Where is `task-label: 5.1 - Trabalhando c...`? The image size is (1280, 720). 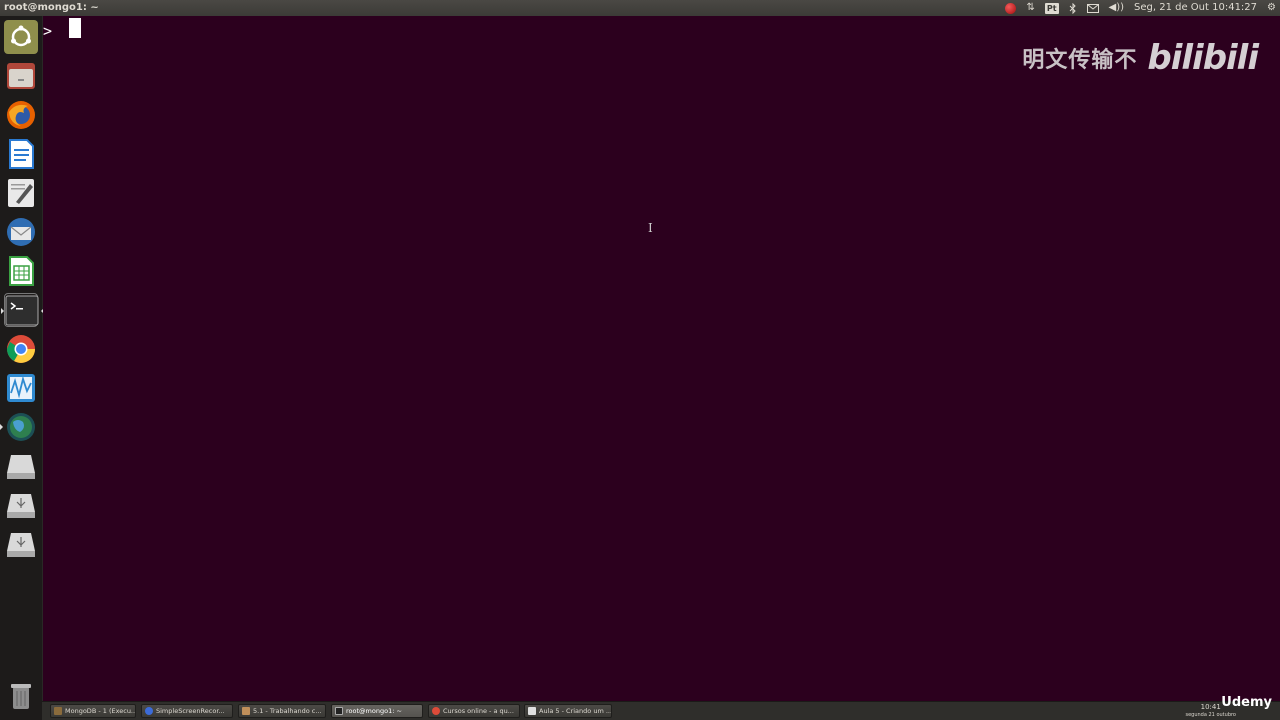 task-label: 5.1 - Trabalhando c... is located at coordinates (287, 711).